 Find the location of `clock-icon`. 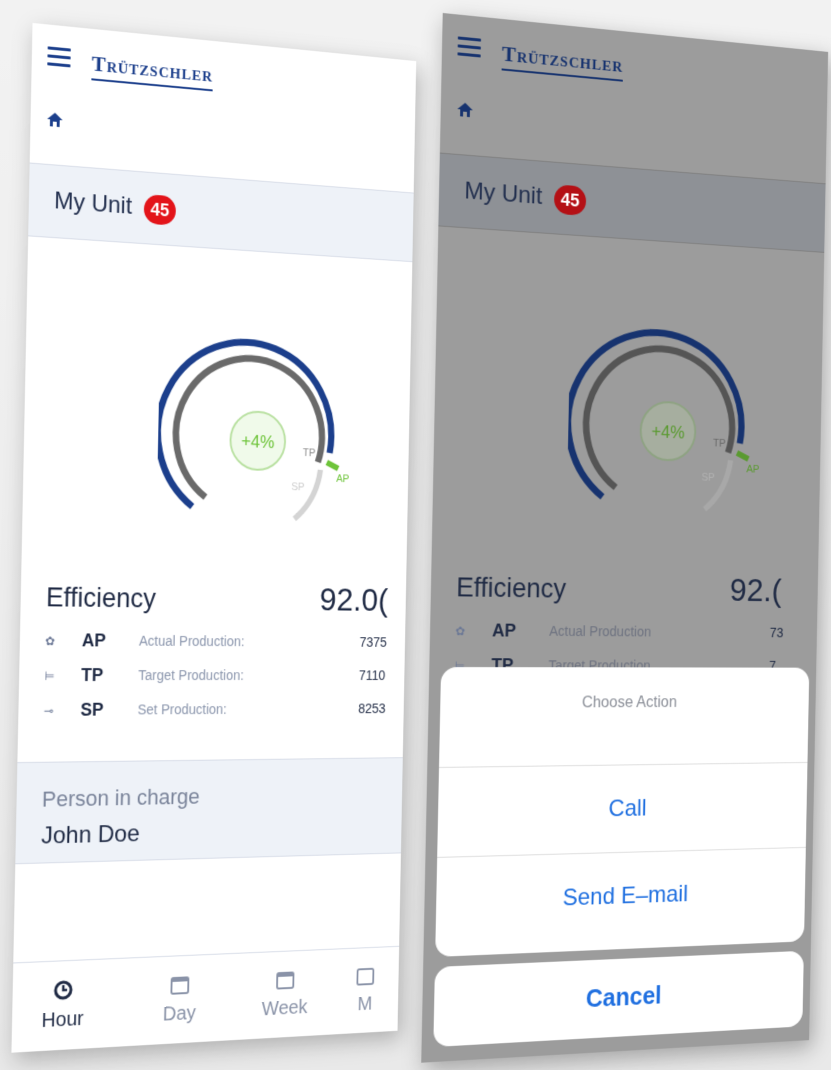

clock-icon is located at coordinates (63, 990).